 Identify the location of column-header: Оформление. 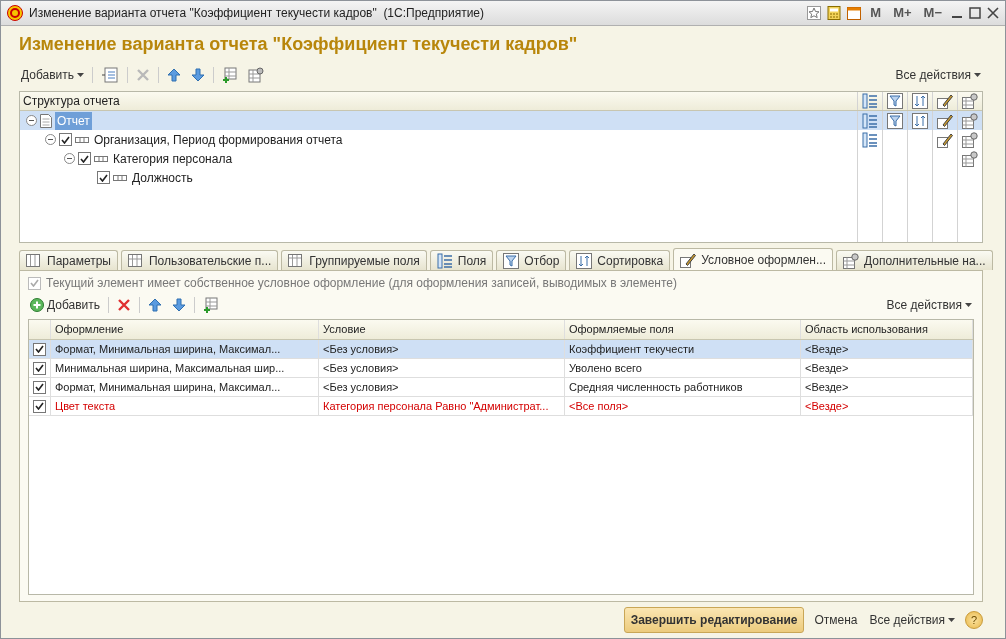
(89, 330).